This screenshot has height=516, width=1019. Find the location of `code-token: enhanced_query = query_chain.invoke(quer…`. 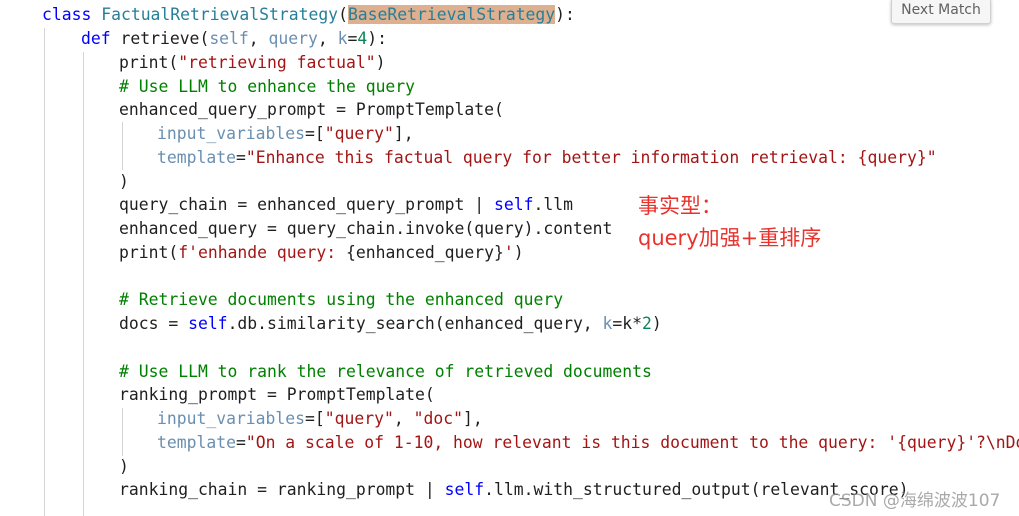

code-token: enhanced_query = query_chain.invoke(quer… is located at coordinates (366, 228).